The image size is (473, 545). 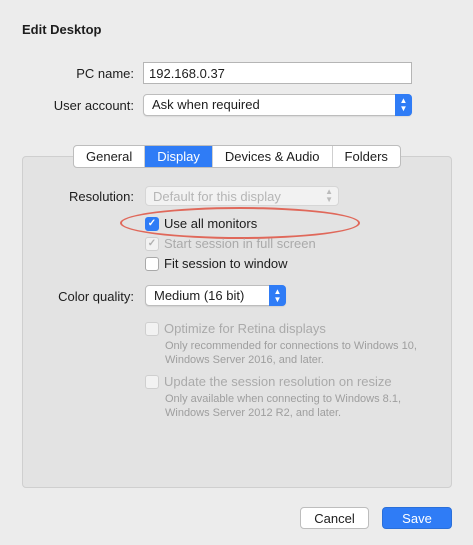 I want to click on fit-session-checkbox, so click(x=152, y=263).